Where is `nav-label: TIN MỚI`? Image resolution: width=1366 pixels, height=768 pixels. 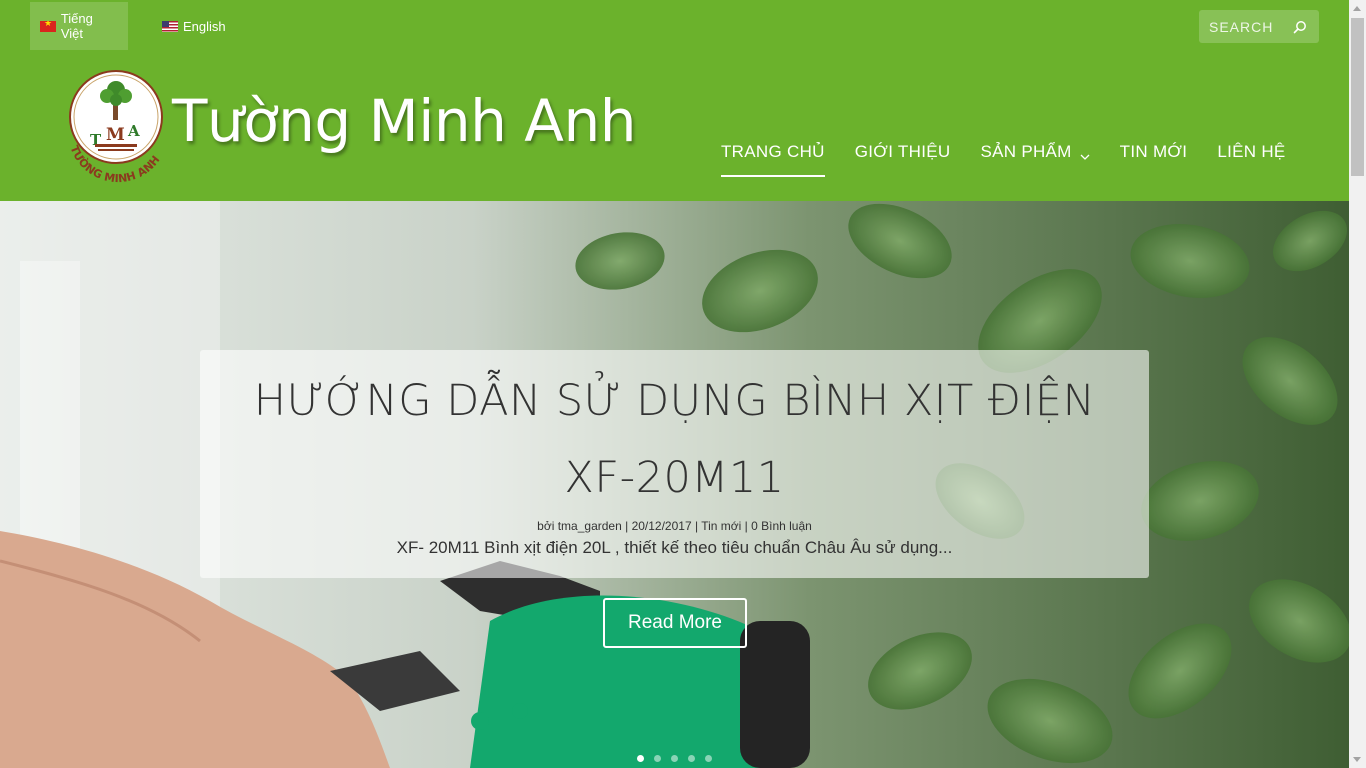 nav-label: TIN MỚI is located at coordinates (1153, 151).